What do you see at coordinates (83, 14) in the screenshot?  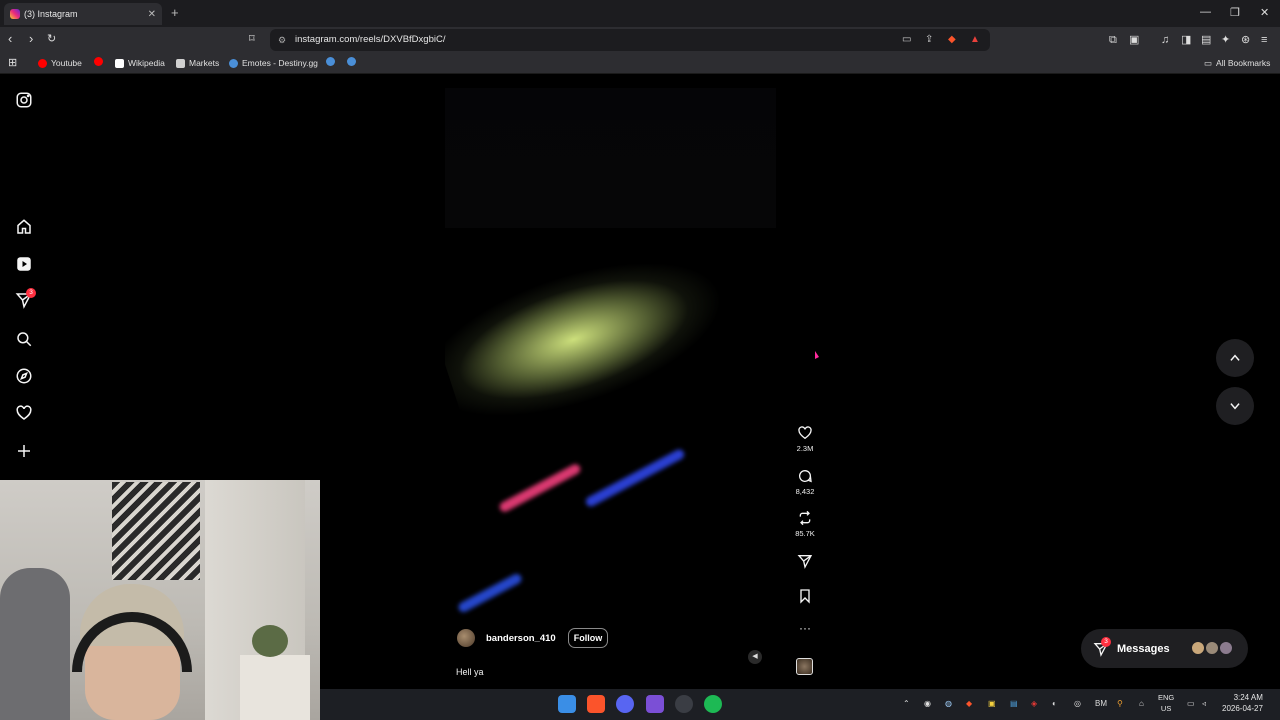 I see `browser-tab: (3) Instagram ✕` at bounding box center [83, 14].